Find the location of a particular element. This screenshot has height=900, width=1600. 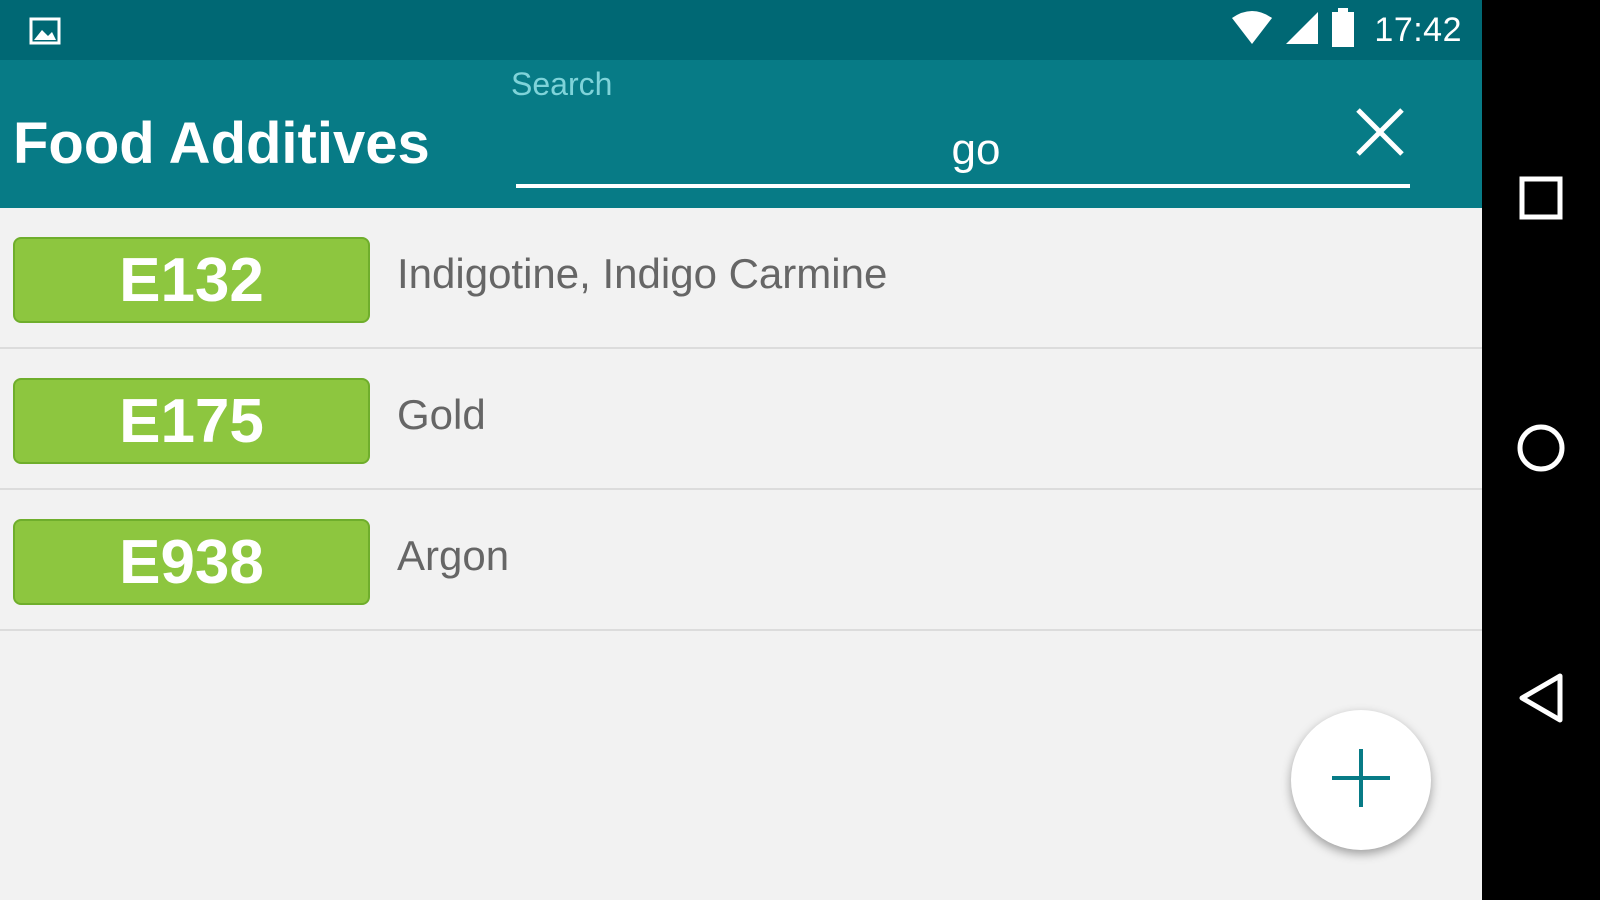

navigation-bar is located at coordinates (1541, 450).